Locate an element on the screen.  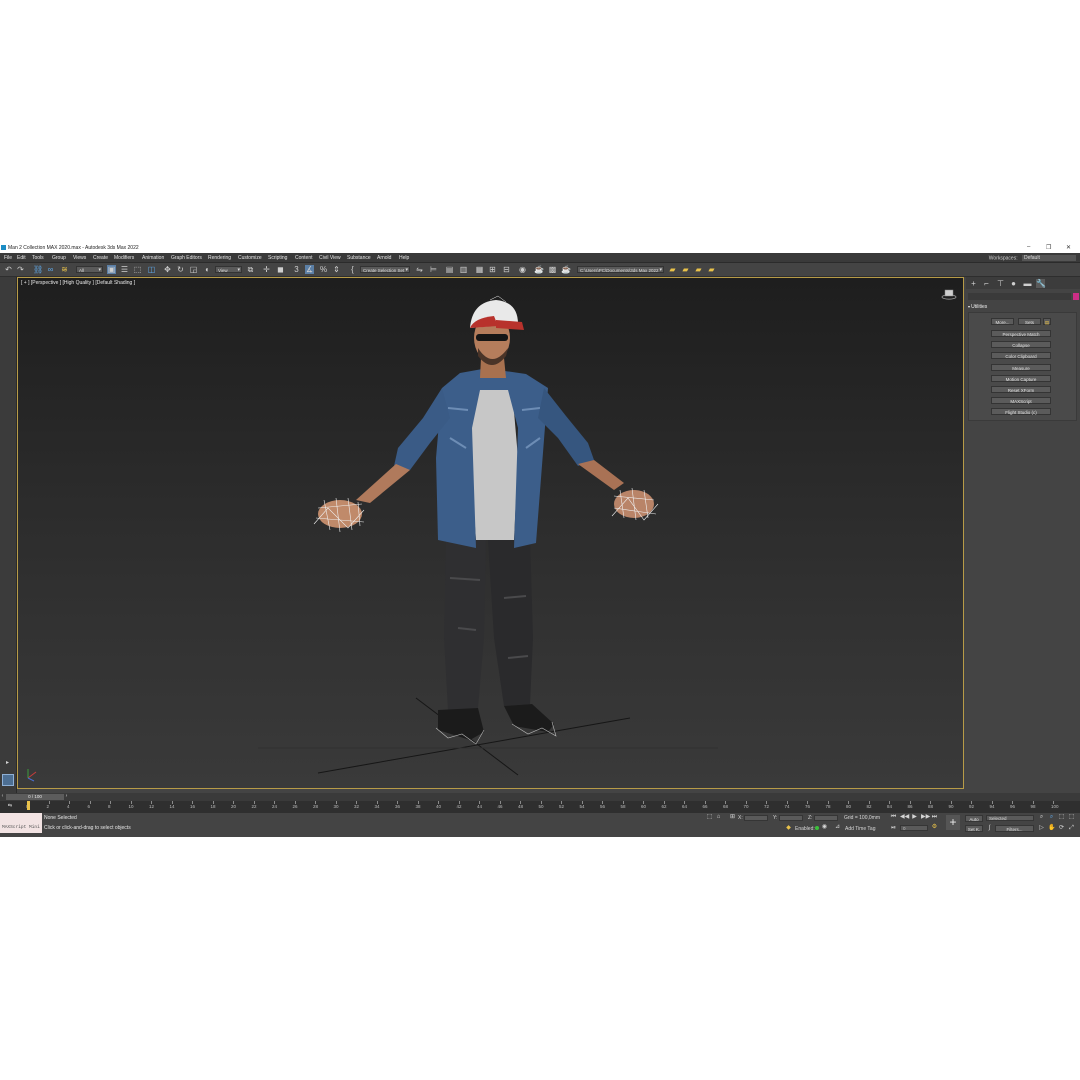
go-to-end-icon: ⏭ is located at coordinates (934, 817).